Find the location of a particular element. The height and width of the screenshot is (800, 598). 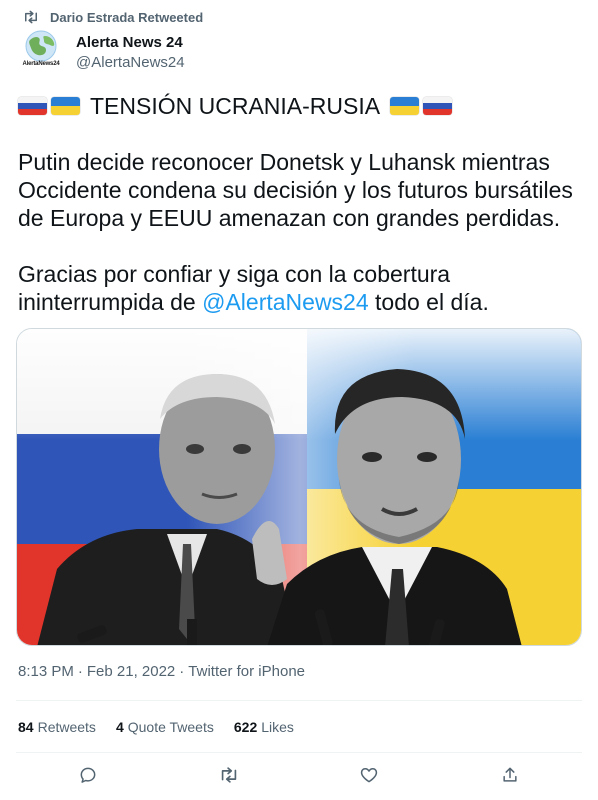

quote-tweets-stat: 4 Quote Tweets is located at coordinates (165, 727).